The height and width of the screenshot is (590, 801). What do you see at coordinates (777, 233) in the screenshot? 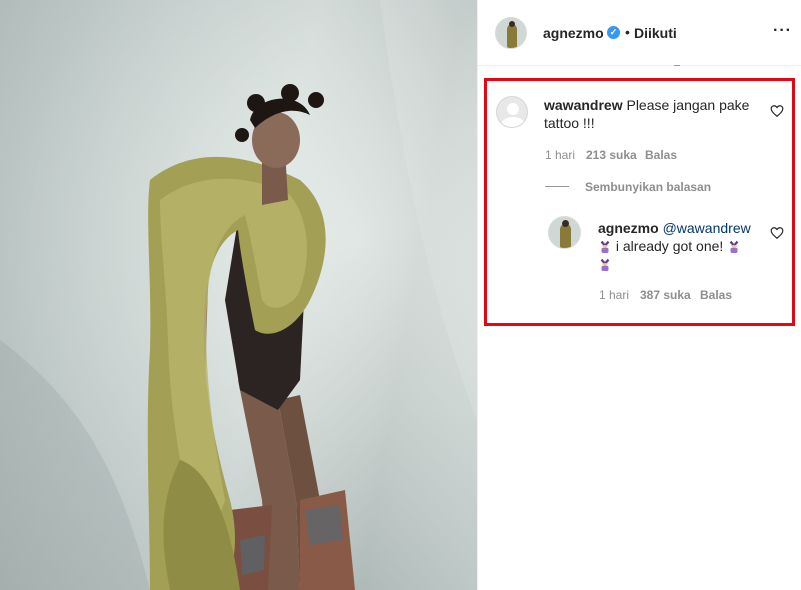
I see `reply-like-heart-icon` at bounding box center [777, 233].